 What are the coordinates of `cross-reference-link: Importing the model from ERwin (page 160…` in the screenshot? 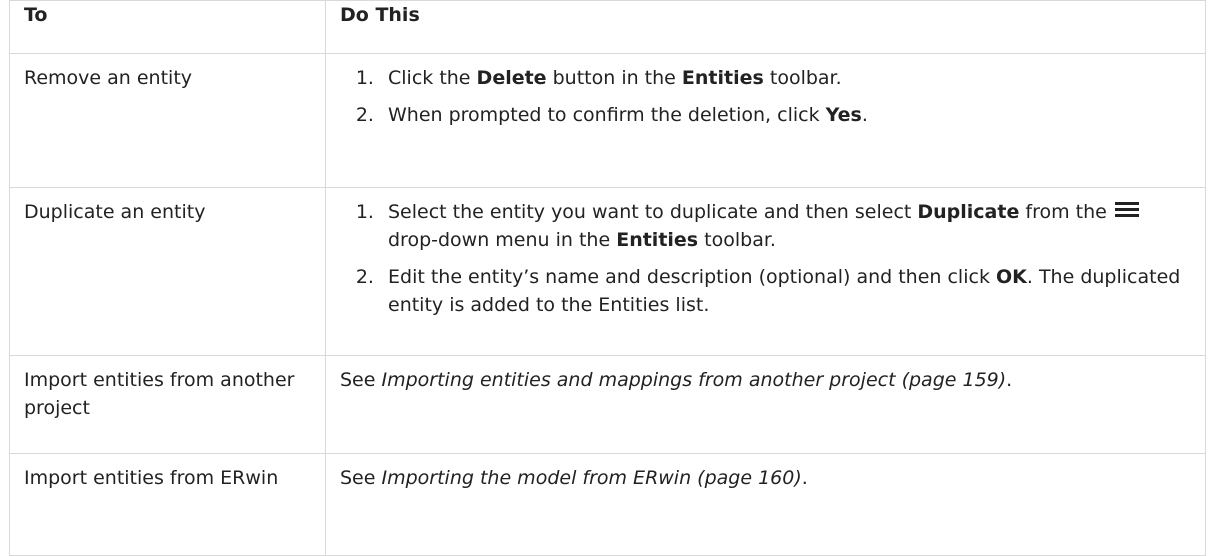 It's located at (591, 478).